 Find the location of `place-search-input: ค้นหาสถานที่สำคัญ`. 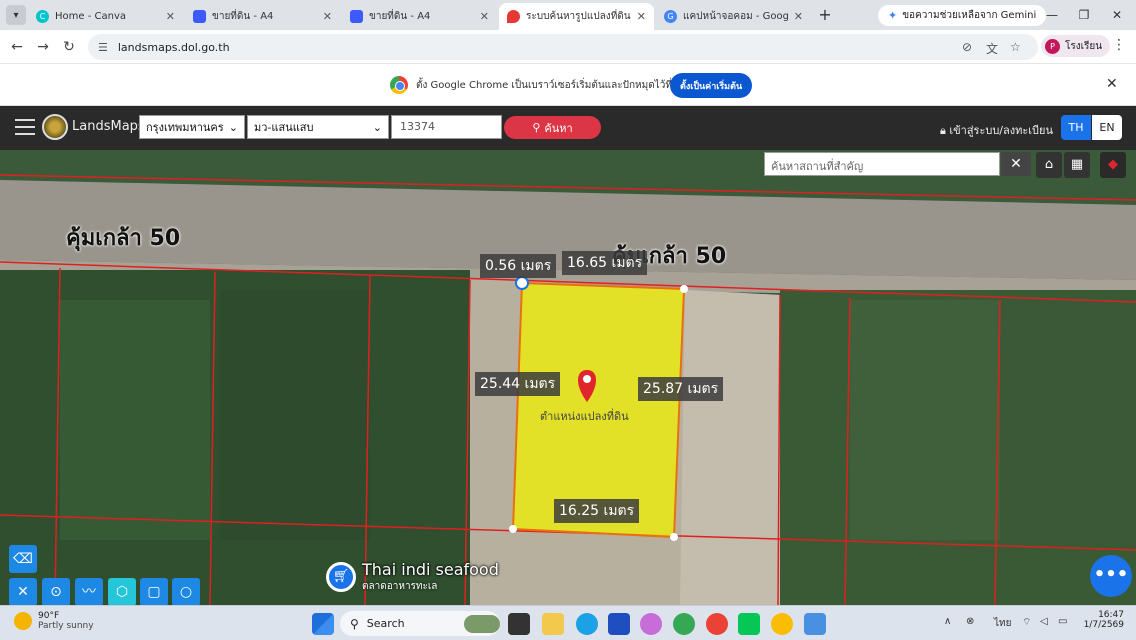

place-search-input: ค้นหาสถานที่สำคัญ is located at coordinates (882, 164).